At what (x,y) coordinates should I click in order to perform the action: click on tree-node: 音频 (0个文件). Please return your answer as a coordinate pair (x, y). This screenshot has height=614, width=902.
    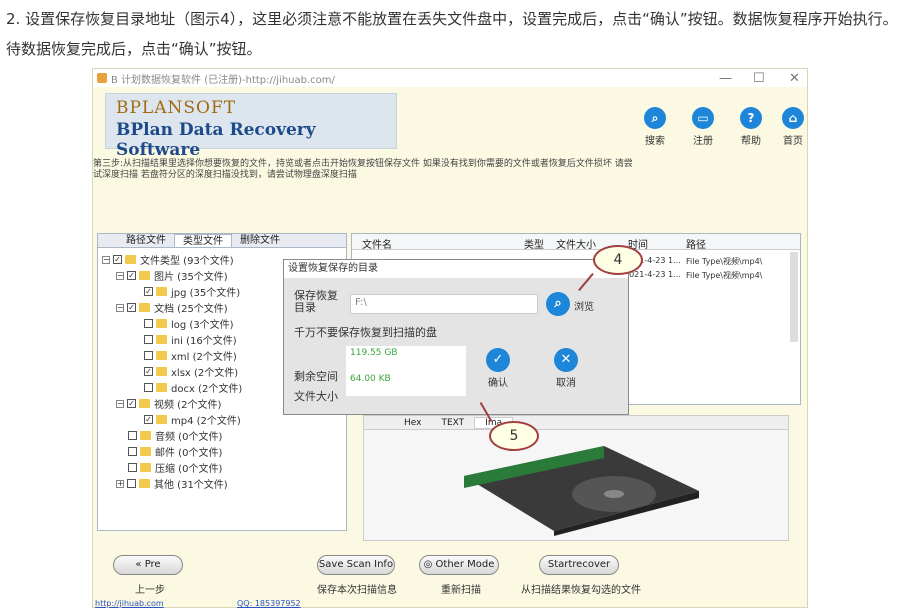
    Looking at the image, I should click on (175, 435).